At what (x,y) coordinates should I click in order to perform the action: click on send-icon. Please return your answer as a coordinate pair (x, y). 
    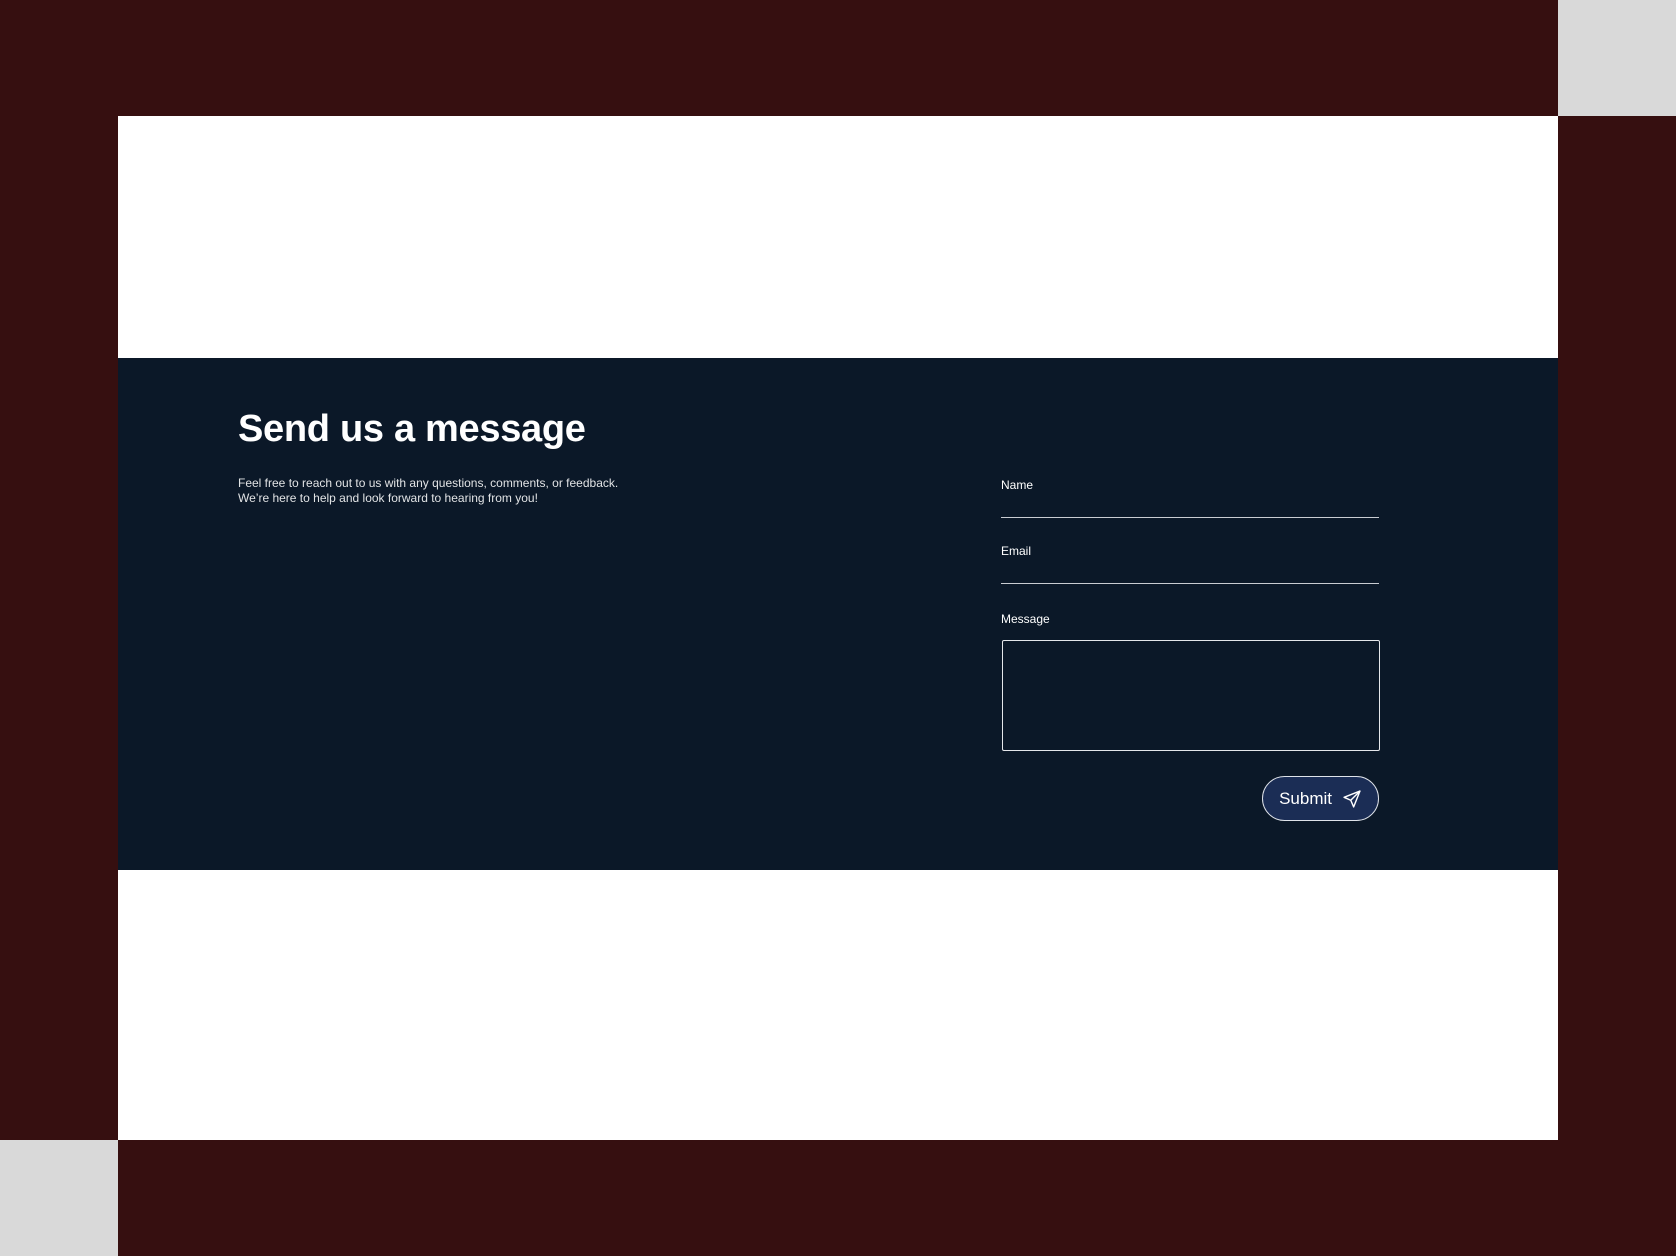
    Looking at the image, I should click on (1352, 799).